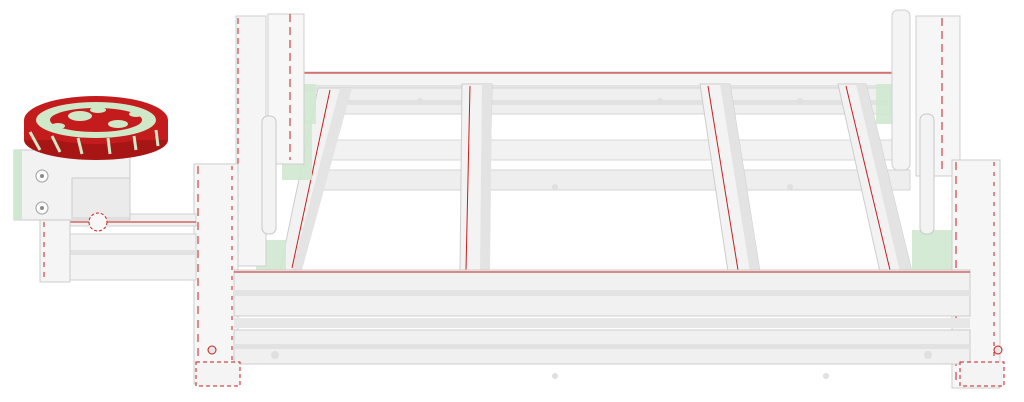 The width and height of the screenshot is (1024, 402). I want to click on middle-cross-rails, so click(615, 165).